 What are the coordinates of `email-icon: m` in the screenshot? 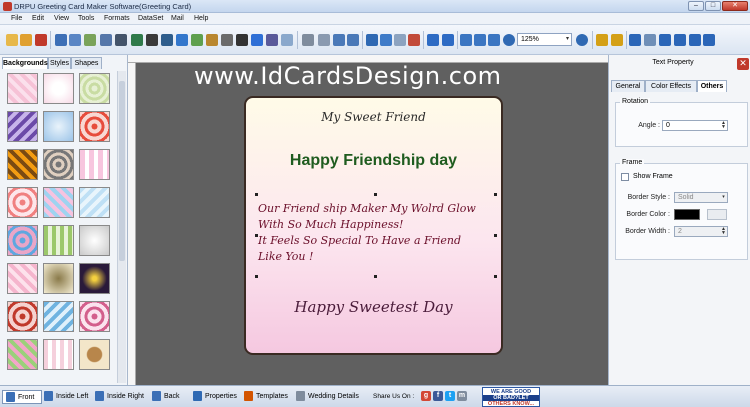 It's located at (462, 396).